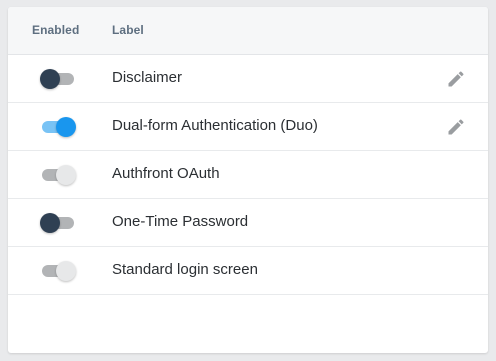 This screenshot has height=361, width=496. I want to click on column-header-enabled: Enabled, so click(56, 30).